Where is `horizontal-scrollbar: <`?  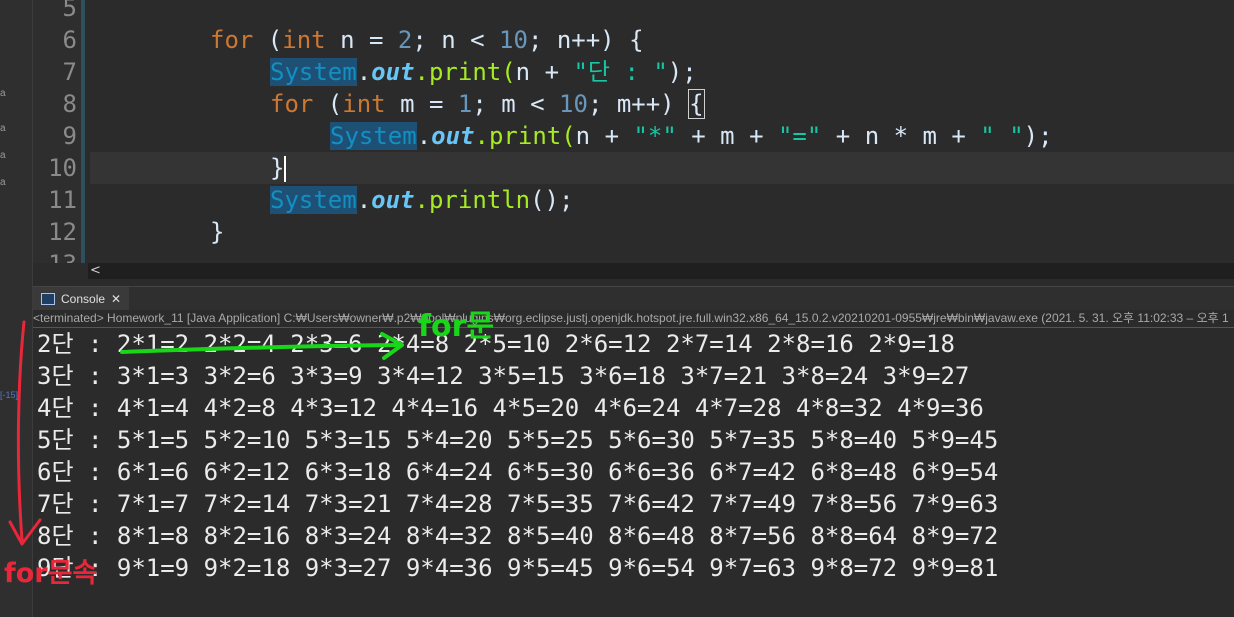 horizontal-scrollbar: < is located at coordinates (661, 271).